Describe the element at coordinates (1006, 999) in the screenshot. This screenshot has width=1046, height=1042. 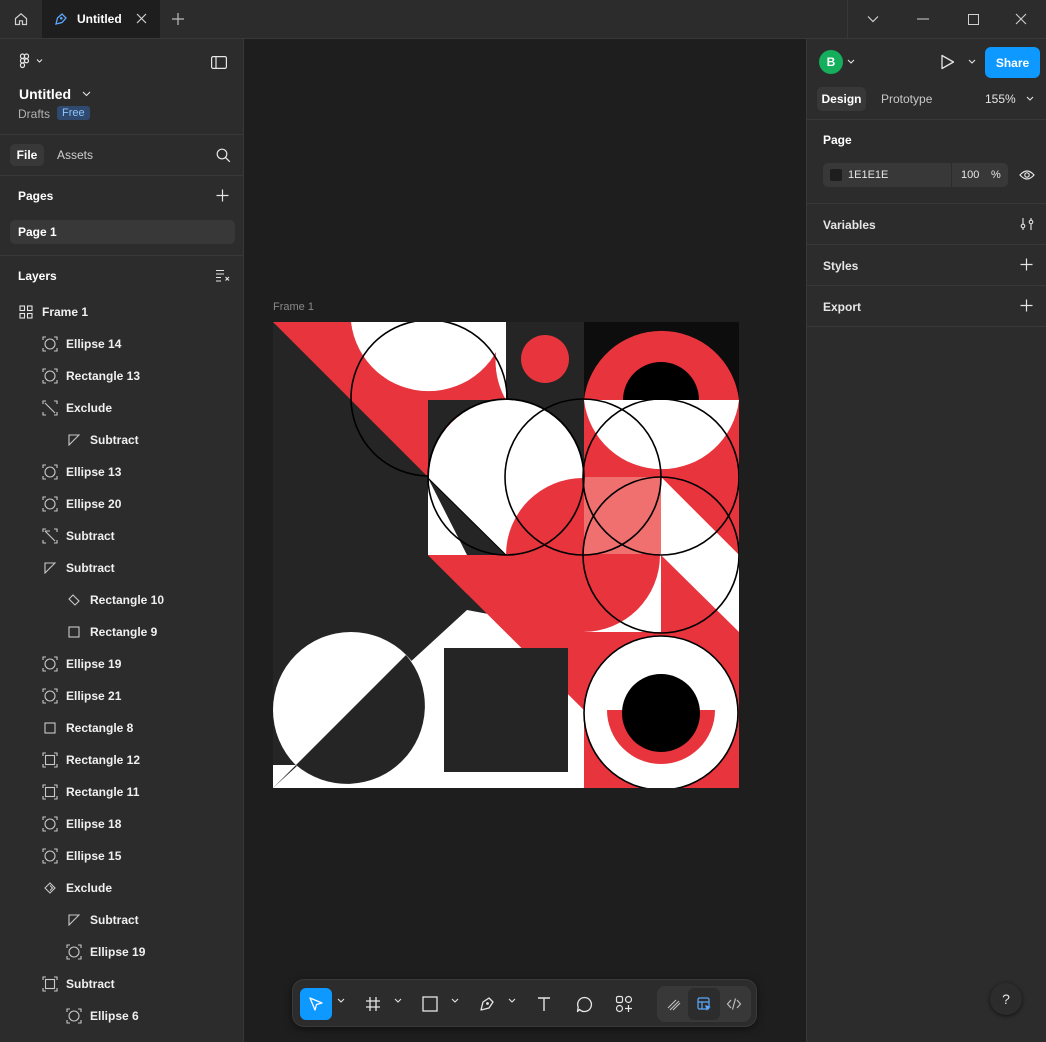
I see `help-button: ?` at that location.